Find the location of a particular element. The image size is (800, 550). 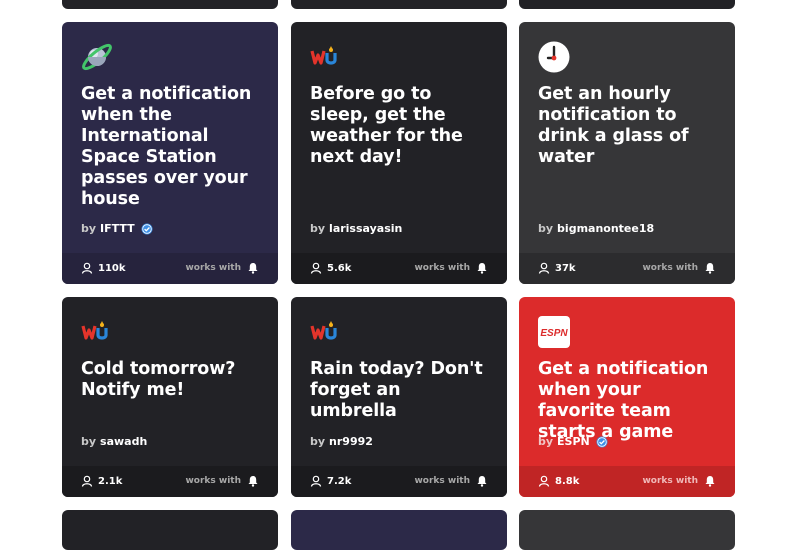

user-count: 110k is located at coordinates (103, 268).